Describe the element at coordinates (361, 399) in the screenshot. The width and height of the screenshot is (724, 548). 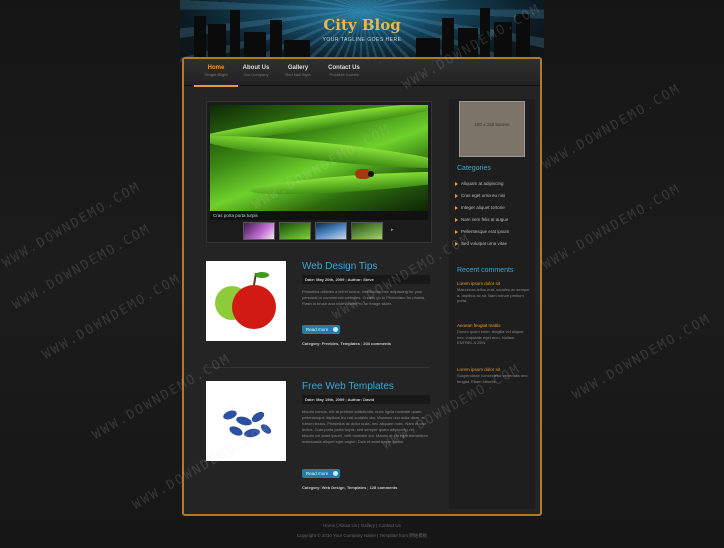
I see `post-author: Author: David` at that location.